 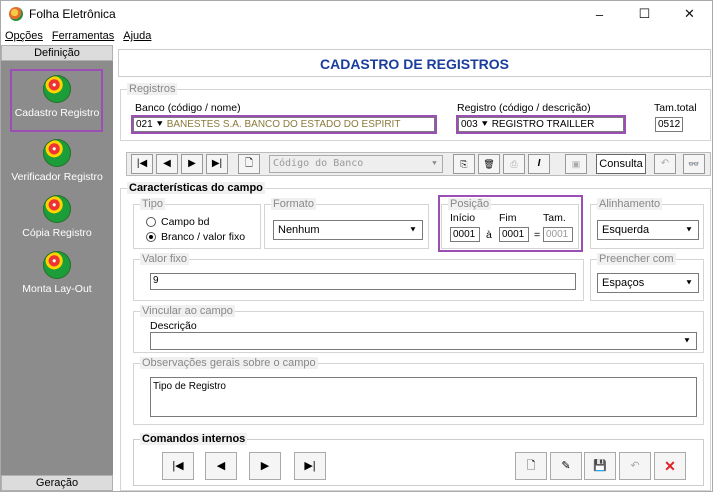 What do you see at coordinates (356, 14) in the screenshot?
I see `title-bar: Folha Eletrônica – ☐ ✕` at bounding box center [356, 14].